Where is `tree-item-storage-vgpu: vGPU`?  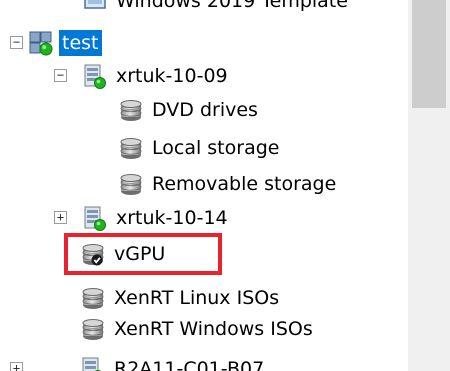
tree-item-storage-vgpu: vGPU is located at coordinates (122, 254).